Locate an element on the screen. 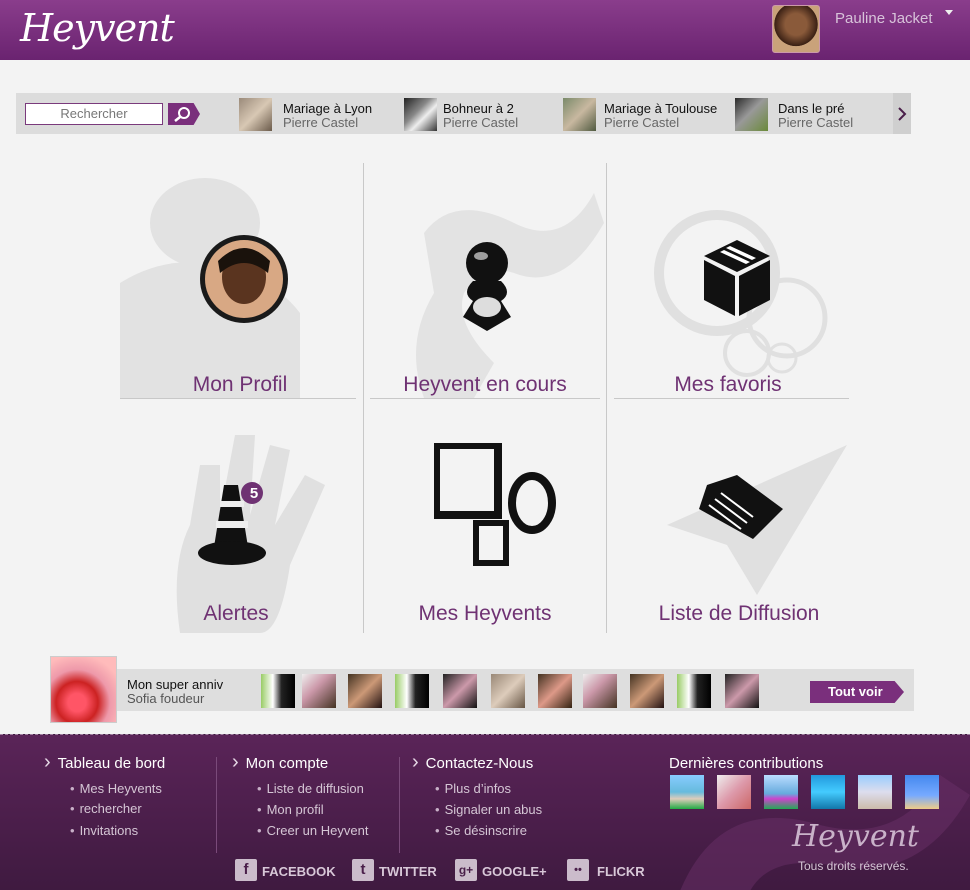 The image size is (970, 890). user-avatar is located at coordinates (796, 29).